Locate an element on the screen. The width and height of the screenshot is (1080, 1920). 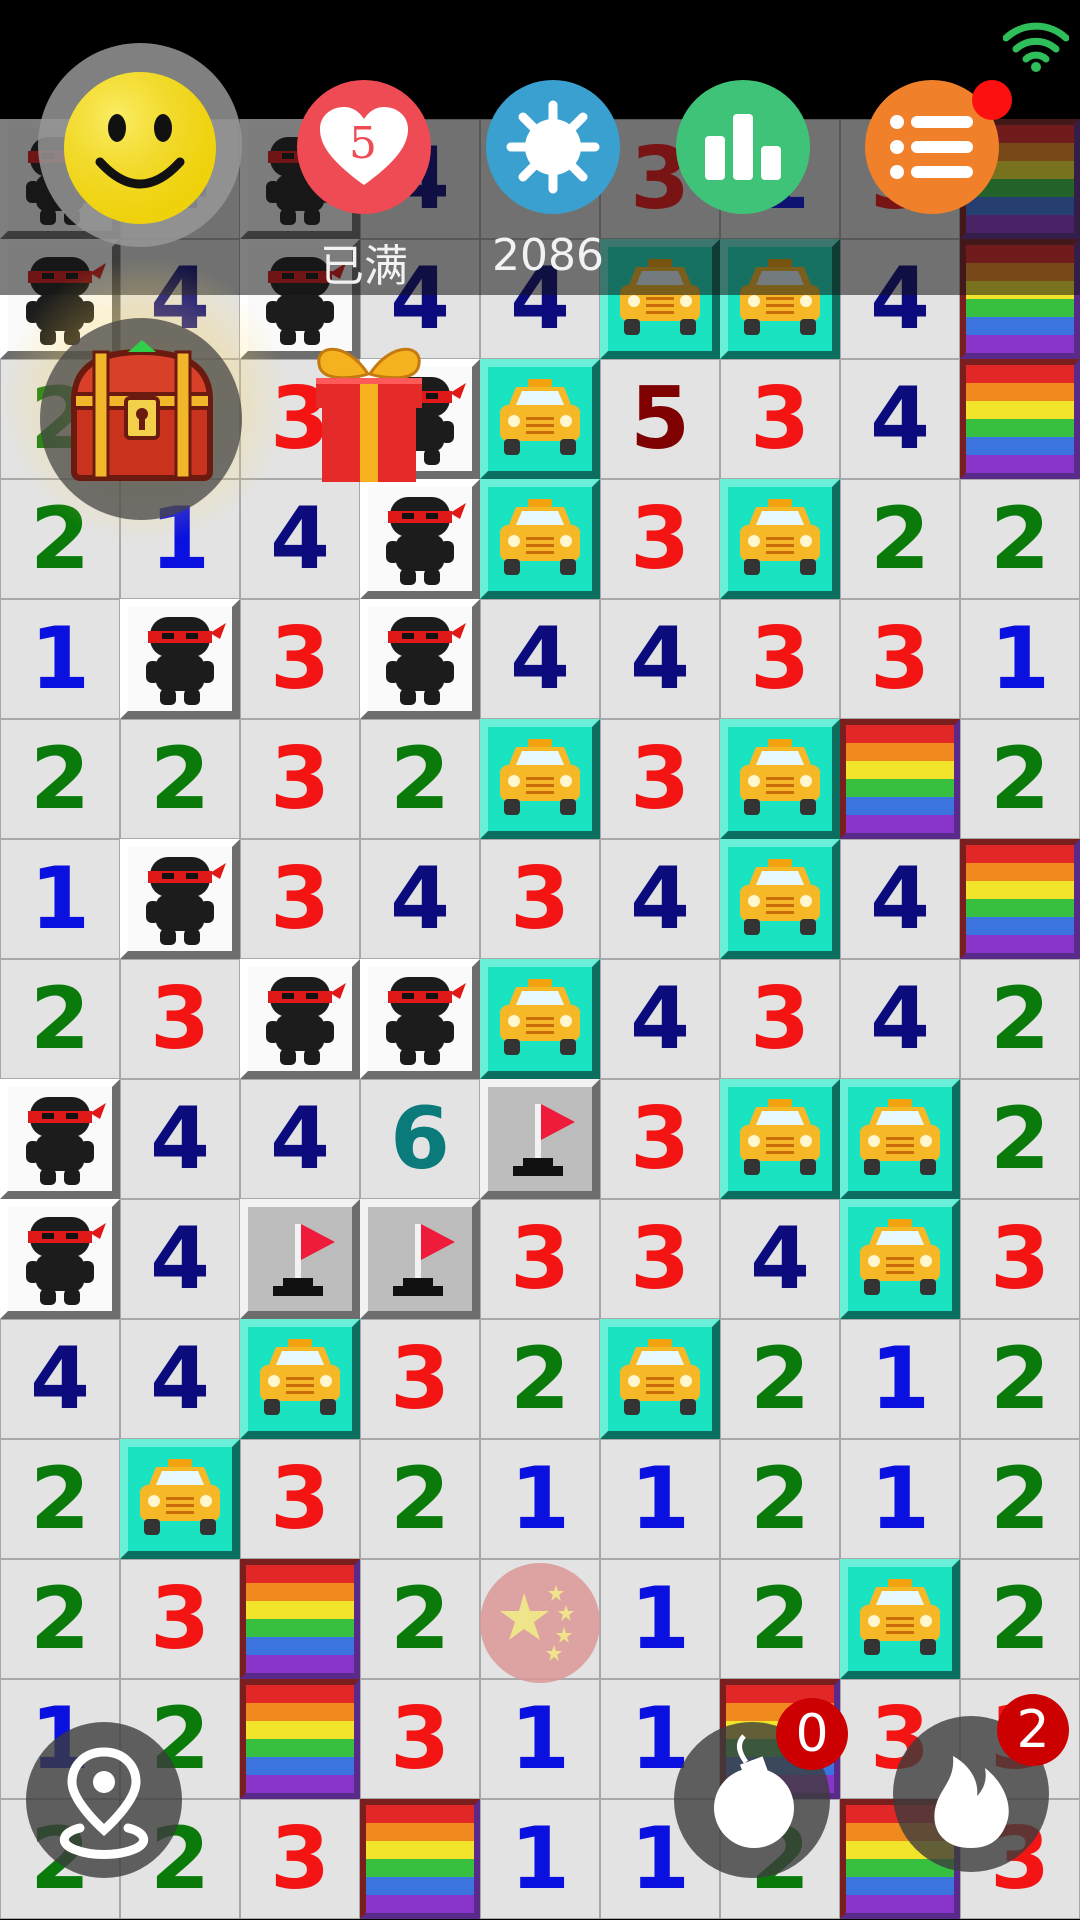
number-cell: 5 is located at coordinates (660, 419).